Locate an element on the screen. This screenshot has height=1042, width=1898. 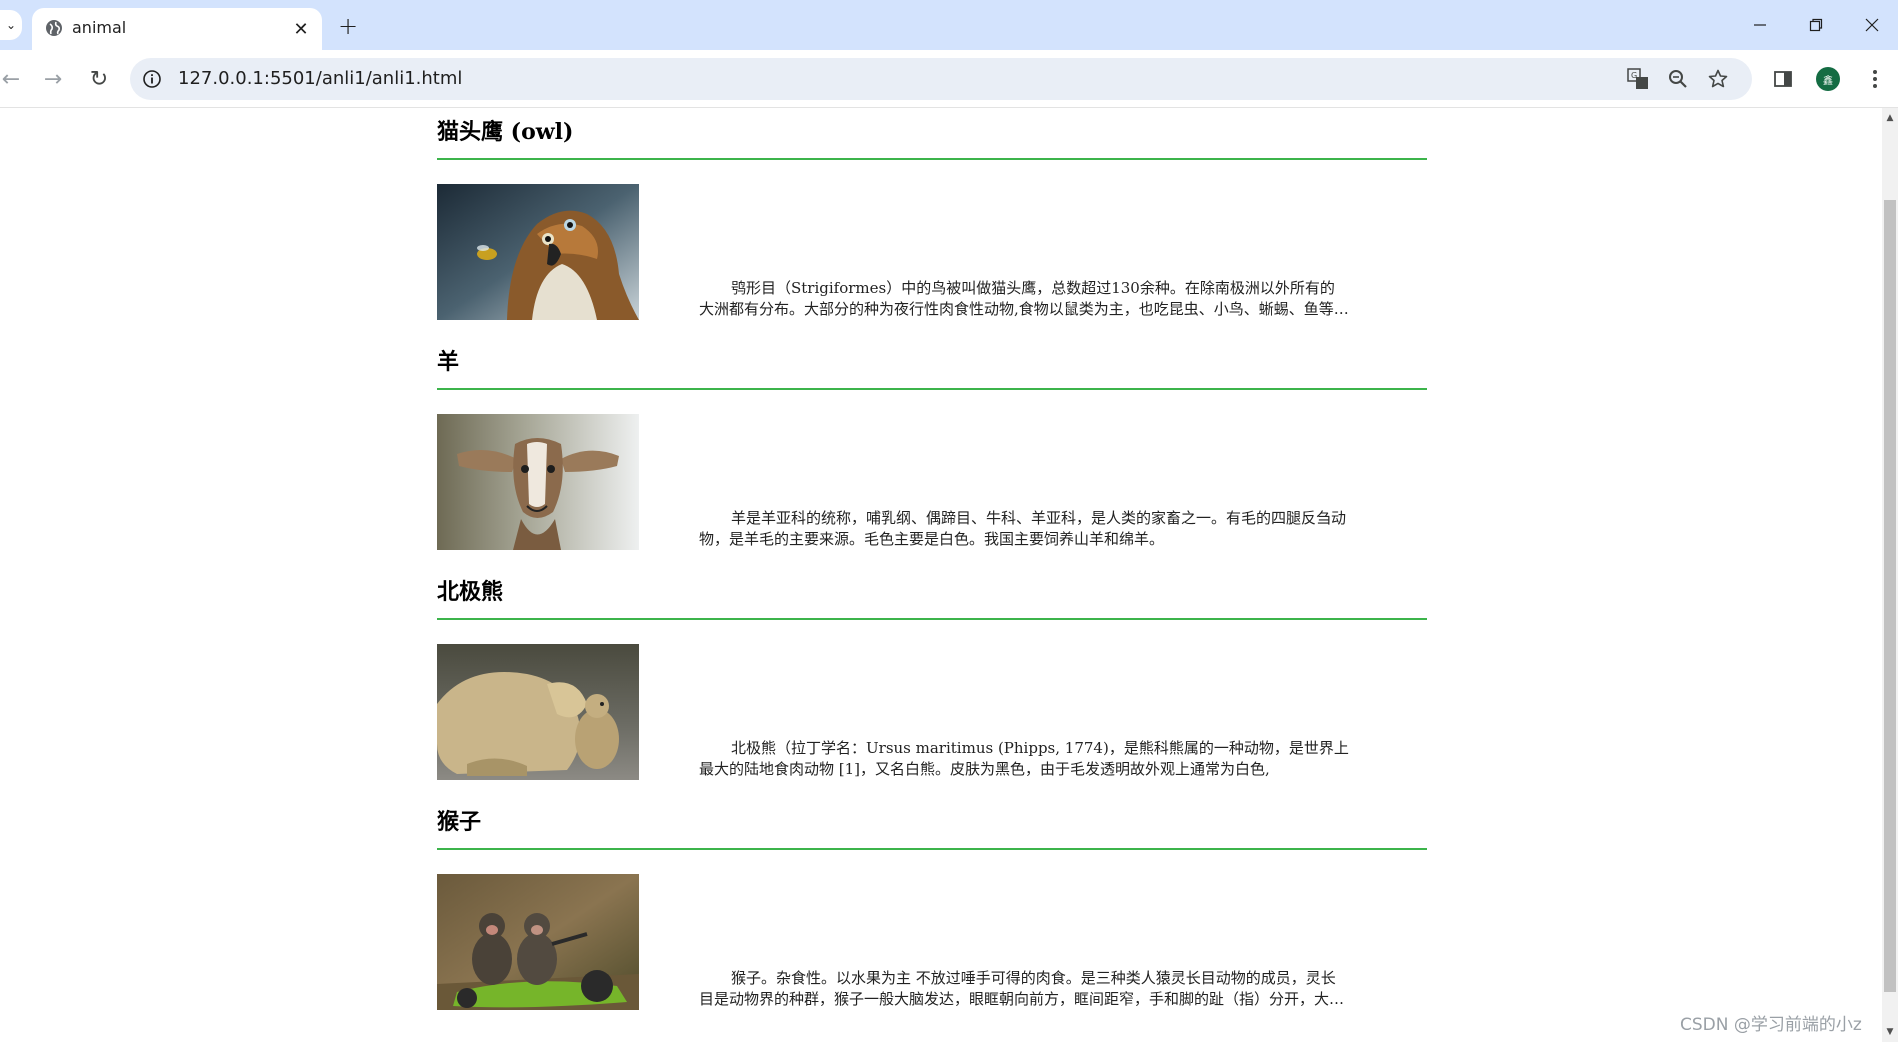
url-text: 127.0.0.1:5501/anli1/anli1.html is located at coordinates (320, 79).